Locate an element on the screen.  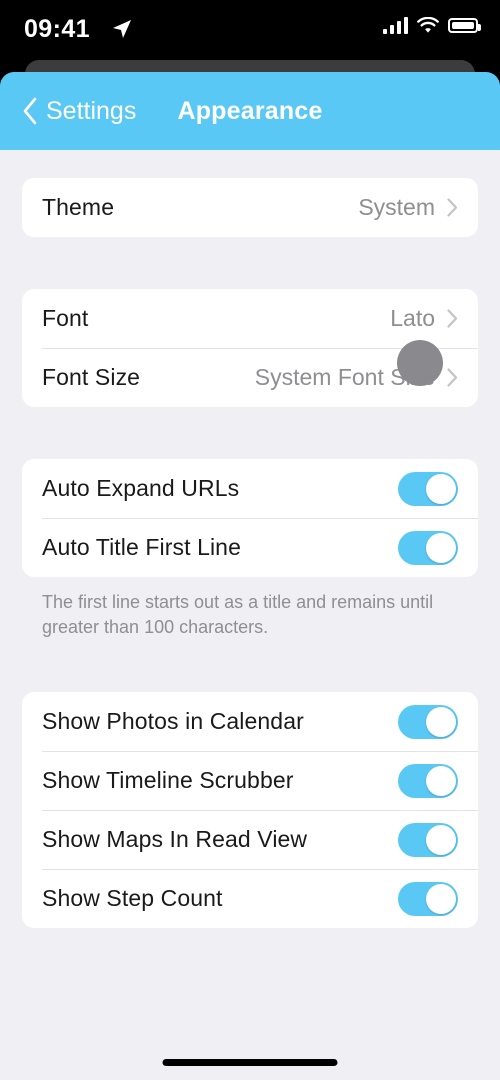
row-auto-expand-urls: Auto Expand URLs is located at coordinates (250, 488).